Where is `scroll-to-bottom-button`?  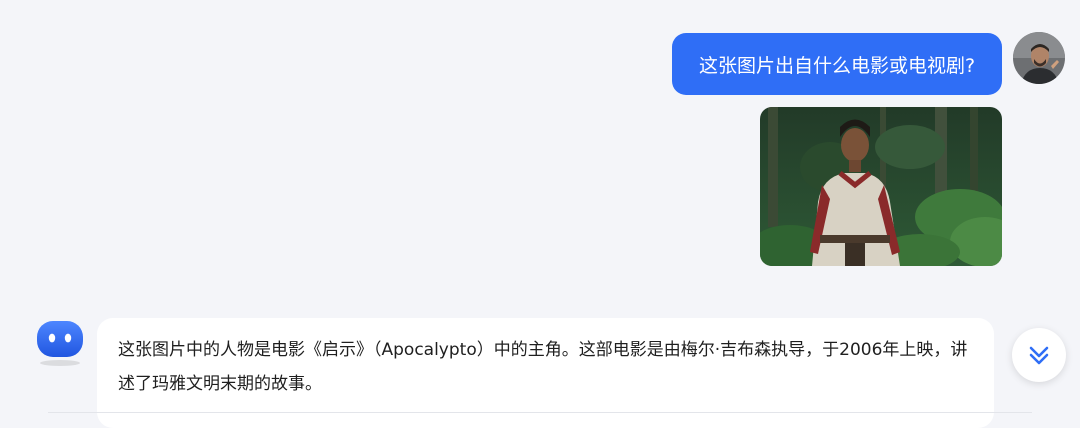 scroll-to-bottom-button is located at coordinates (1039, 355).